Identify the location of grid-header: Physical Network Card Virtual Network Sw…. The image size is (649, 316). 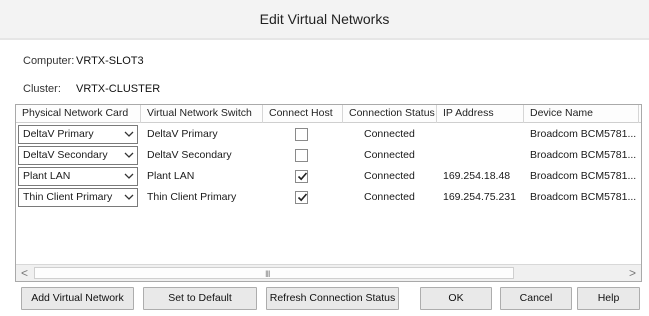
(328, 114).